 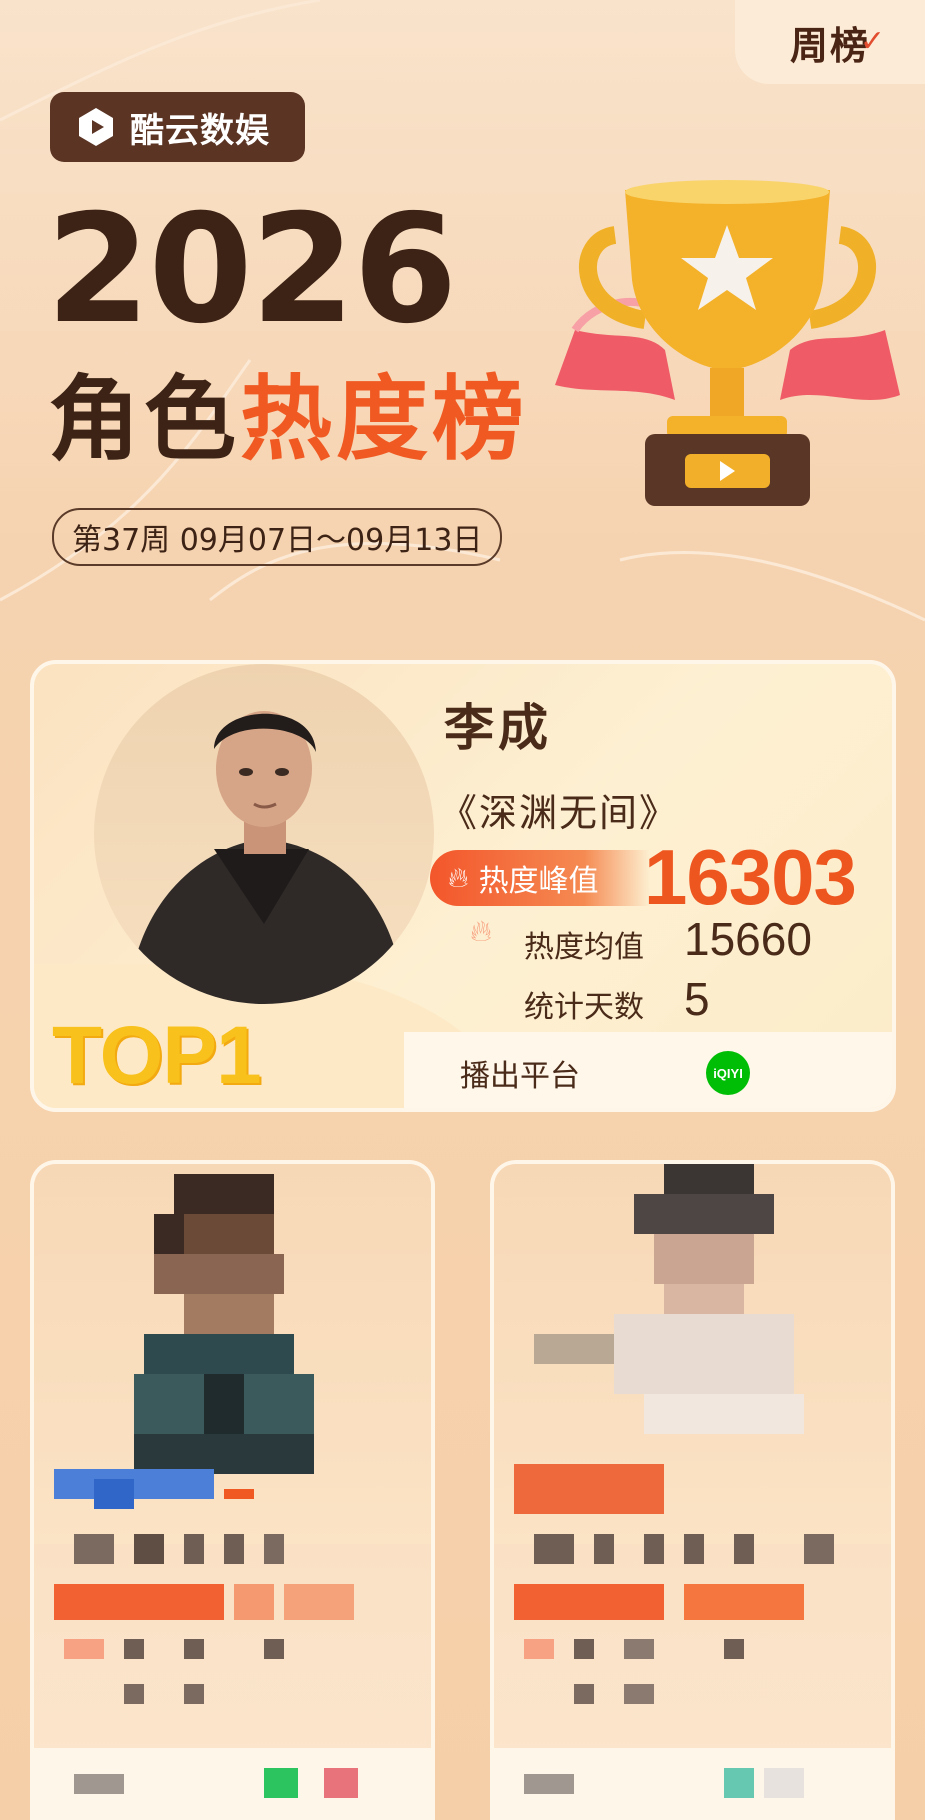 I want to click on title-hot: 热度榜, so click(x=384, y=419).